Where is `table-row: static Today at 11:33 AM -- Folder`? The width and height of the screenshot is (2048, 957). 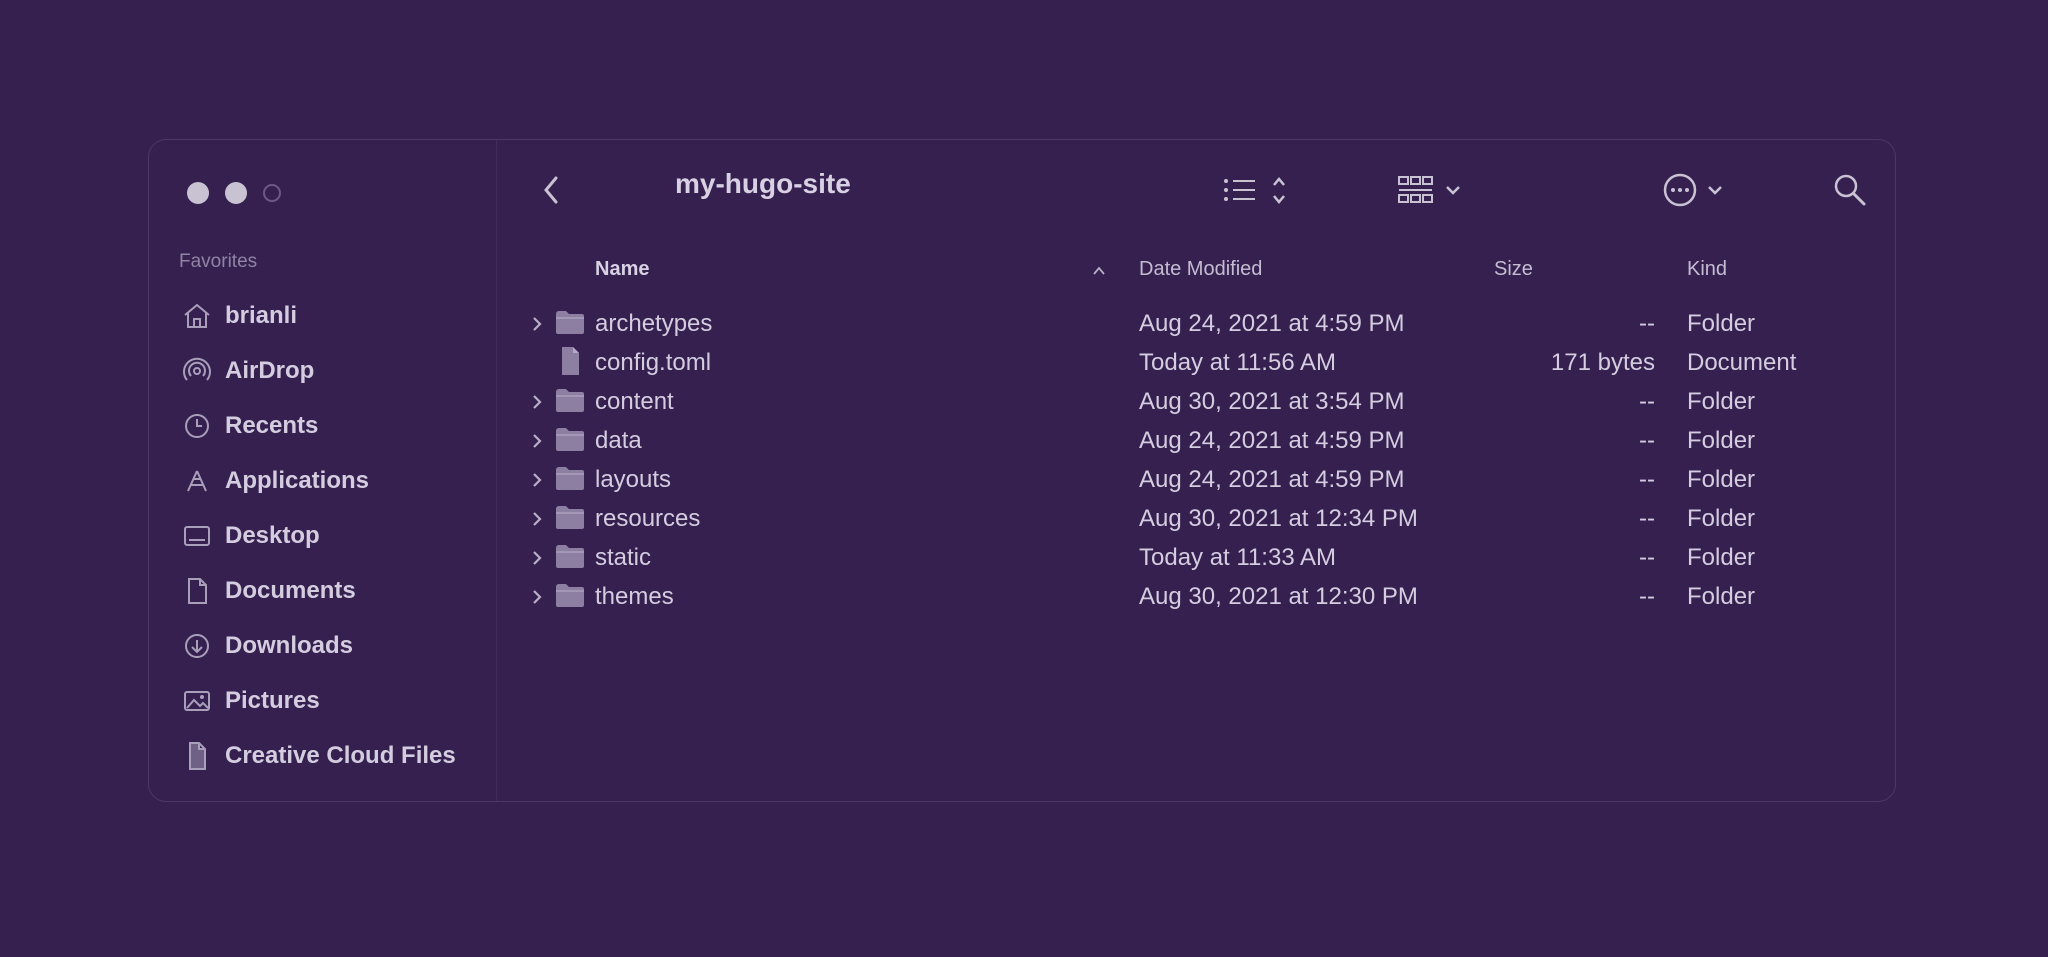
table-row: static Today at 11:33 AM -- Folder is located at coordinates (1022, 558).